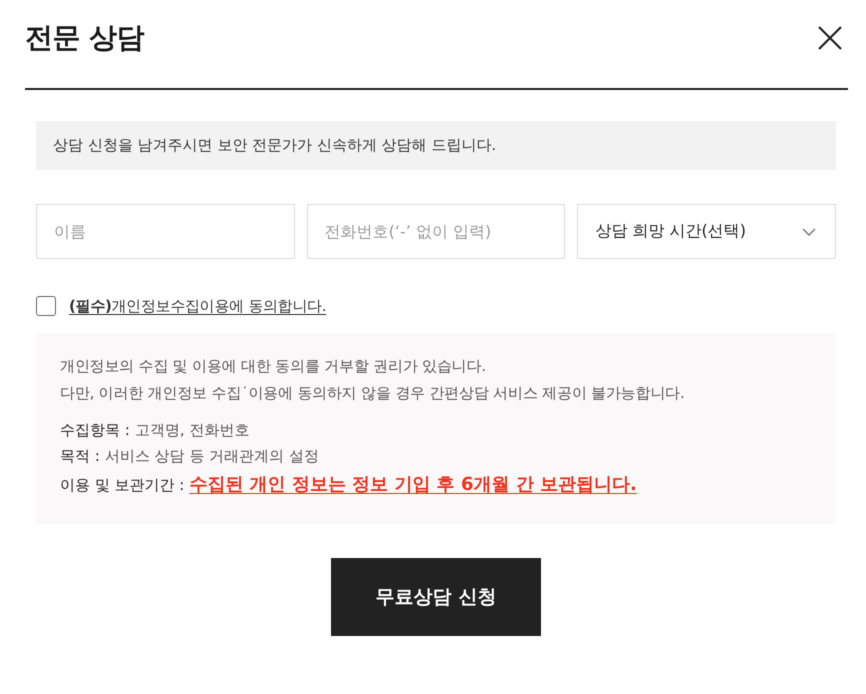 The image size is (866, 694). I want to click on consent-checkbox, so click(46, 306).